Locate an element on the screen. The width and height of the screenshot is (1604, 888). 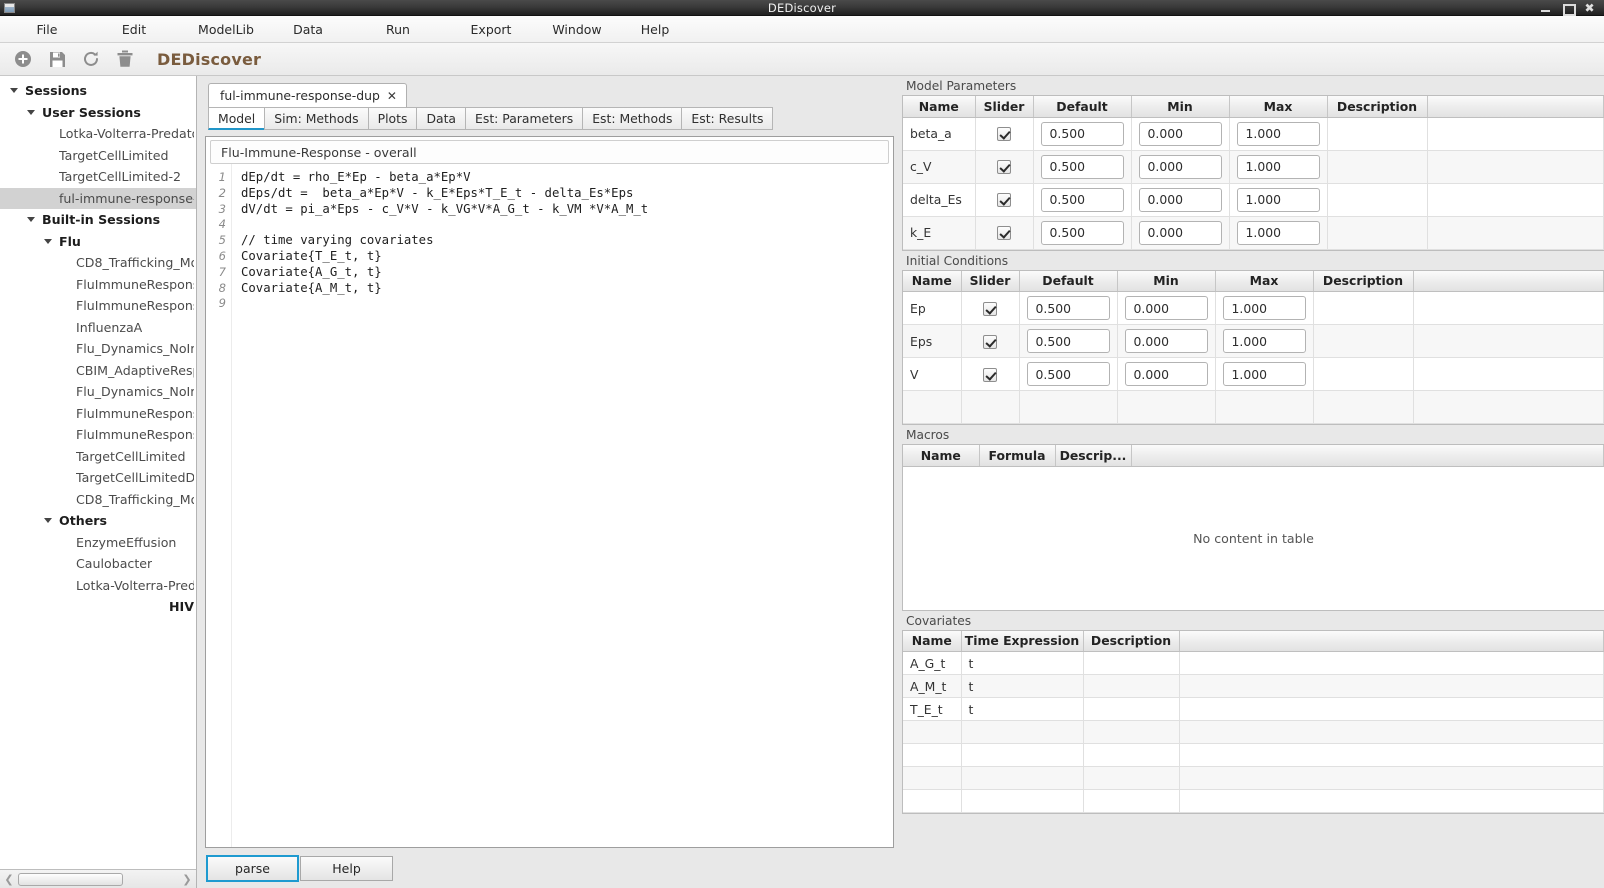
model-name-field: Flu-Immune-Response - overall is located at coordinates (549, 152).